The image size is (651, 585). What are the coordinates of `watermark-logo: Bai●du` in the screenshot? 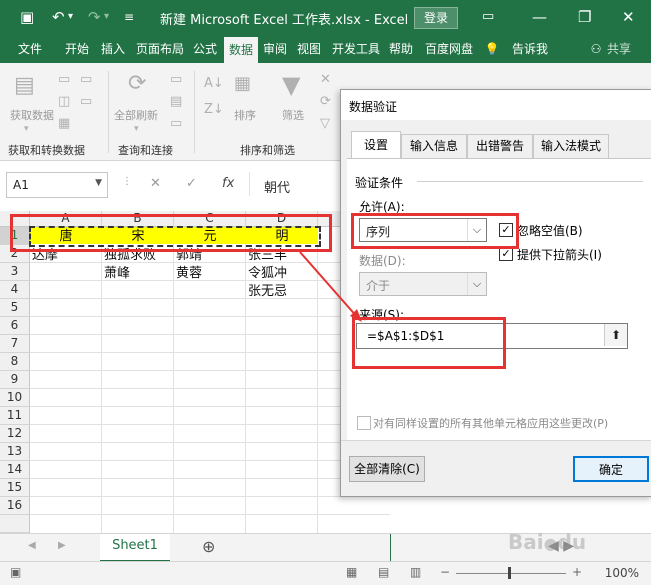 It's located at (547, 542).